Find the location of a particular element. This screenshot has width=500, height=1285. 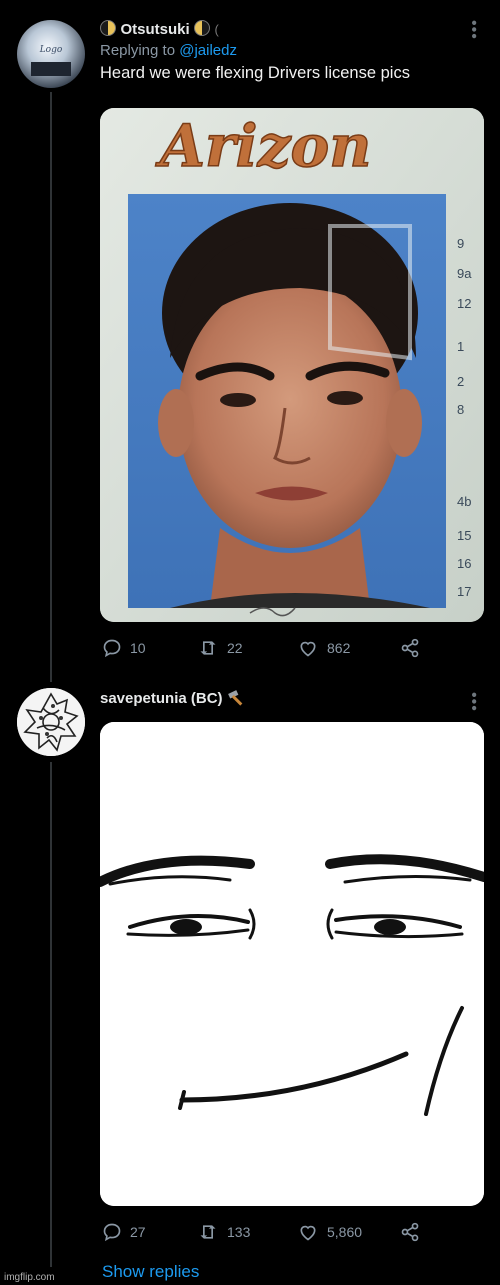

svg-text: Logo is located at coordinates (51, 50).